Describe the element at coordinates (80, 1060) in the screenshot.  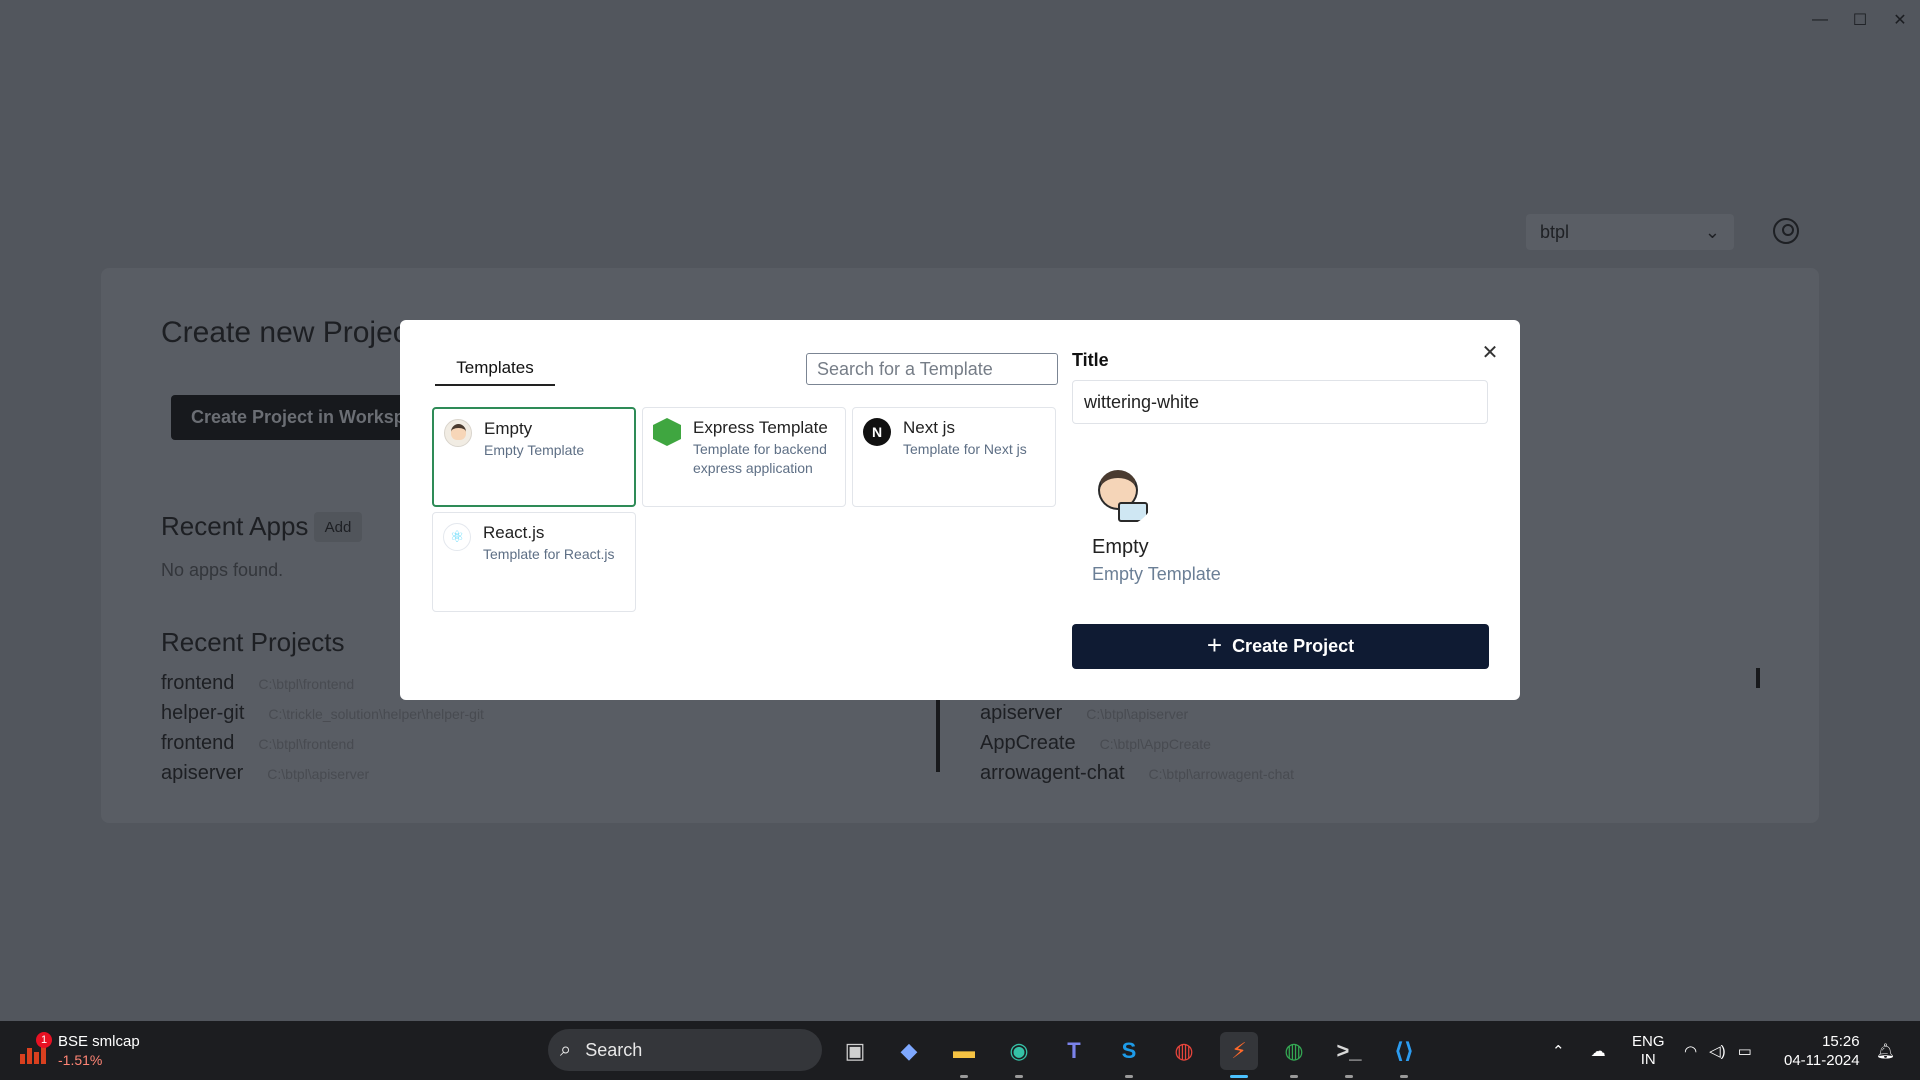
I see `stock-change: -1.51%` at that location.